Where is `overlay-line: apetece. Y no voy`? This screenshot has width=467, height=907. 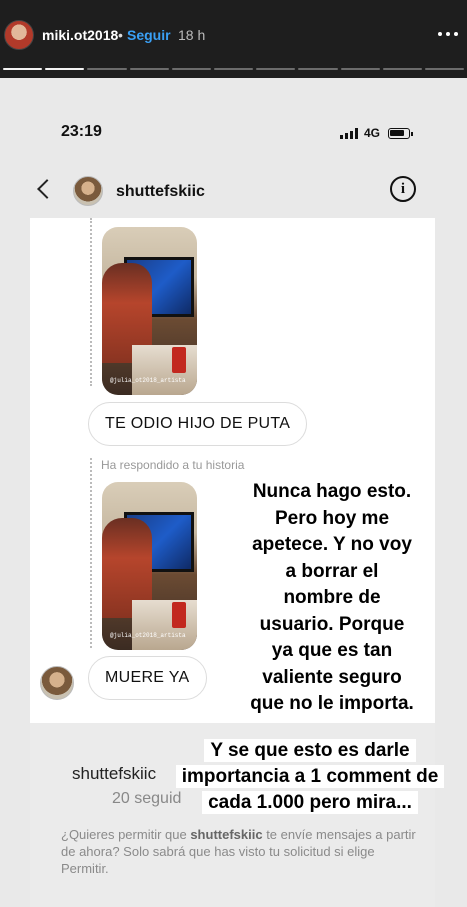
overlay-line: apetece. Y no voy is located at coordinates (332, 544).